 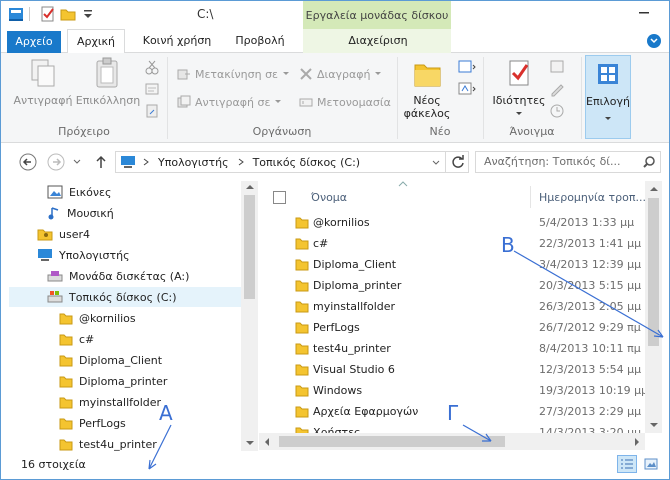 I want to click on table-row: PerfLogs 26/7/2012 9:29 πμ, so click(x=468, y=327).